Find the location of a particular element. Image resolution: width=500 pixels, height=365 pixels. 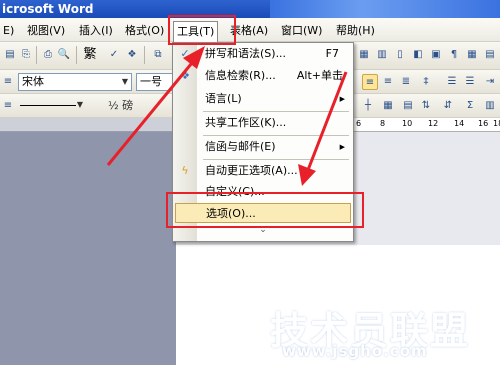

ruler-tick: 6 is located at coordinates (359, 123).